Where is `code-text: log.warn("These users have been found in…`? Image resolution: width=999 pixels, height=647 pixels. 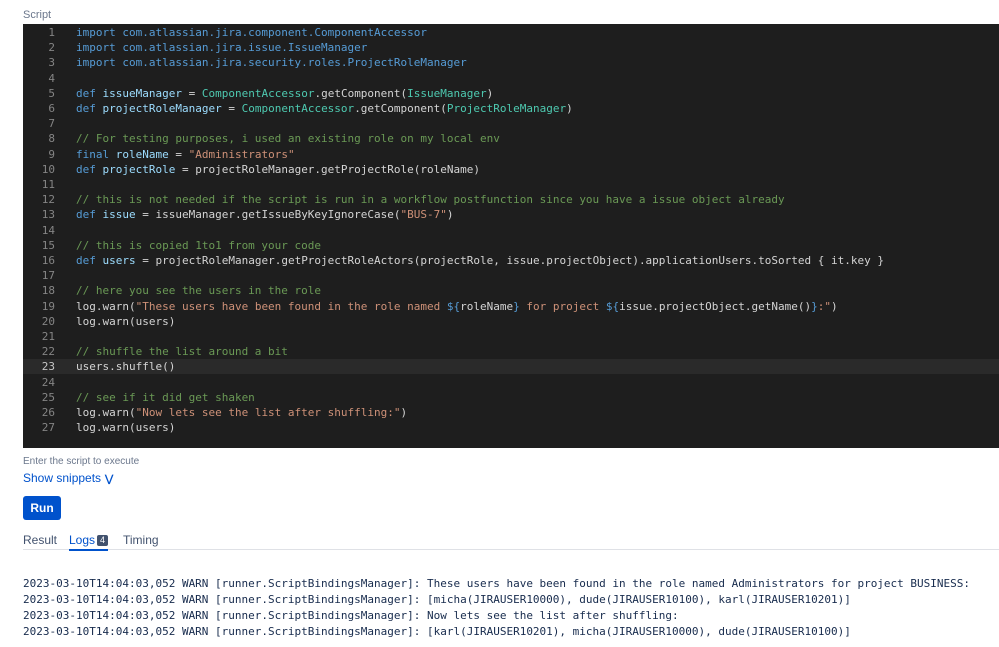 code-text: log.warn("These users have been found in… is located at coordinates (457, 306).